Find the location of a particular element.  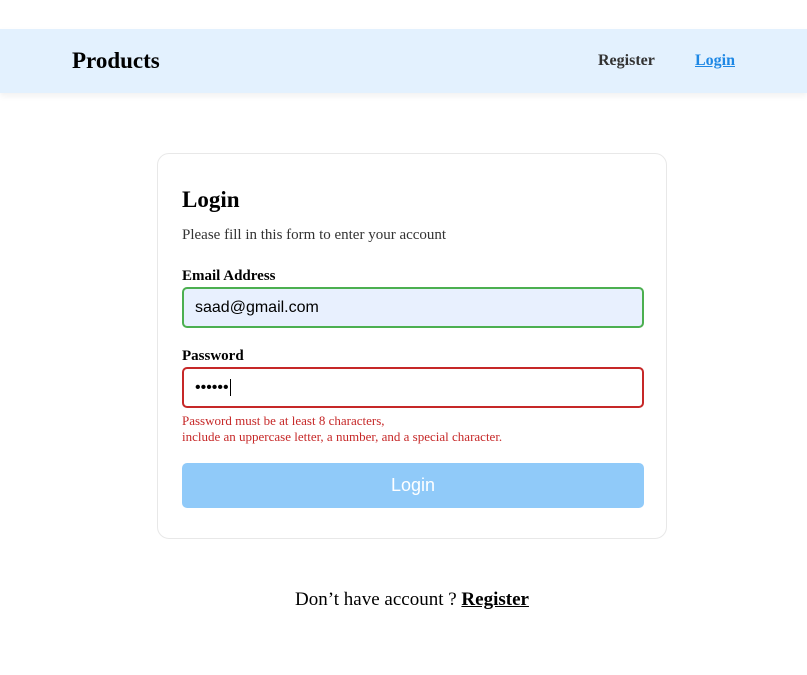

footer-prompt-text: Don’t have account ? is located at coordinates (378, 599).